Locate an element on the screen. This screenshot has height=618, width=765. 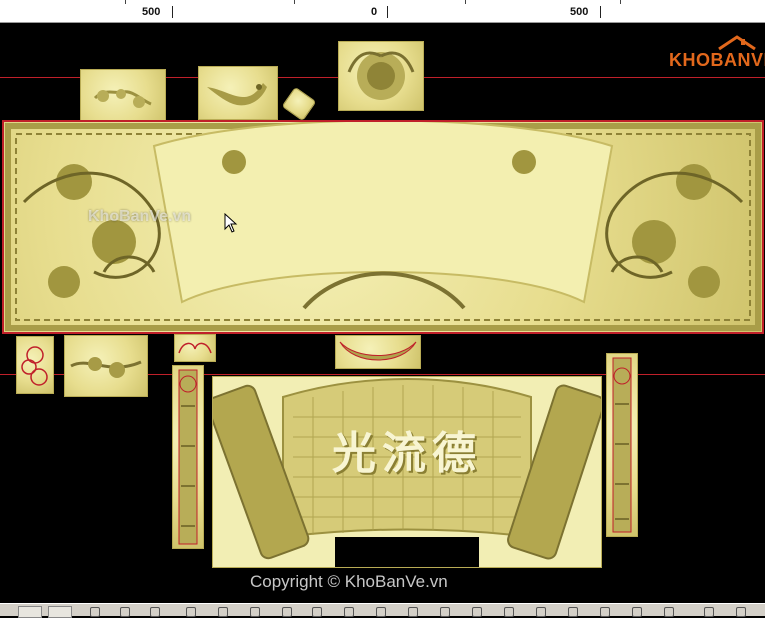
copyright-text: Copyright © KhoBanVe.vn is located at coordinates (349, 581).